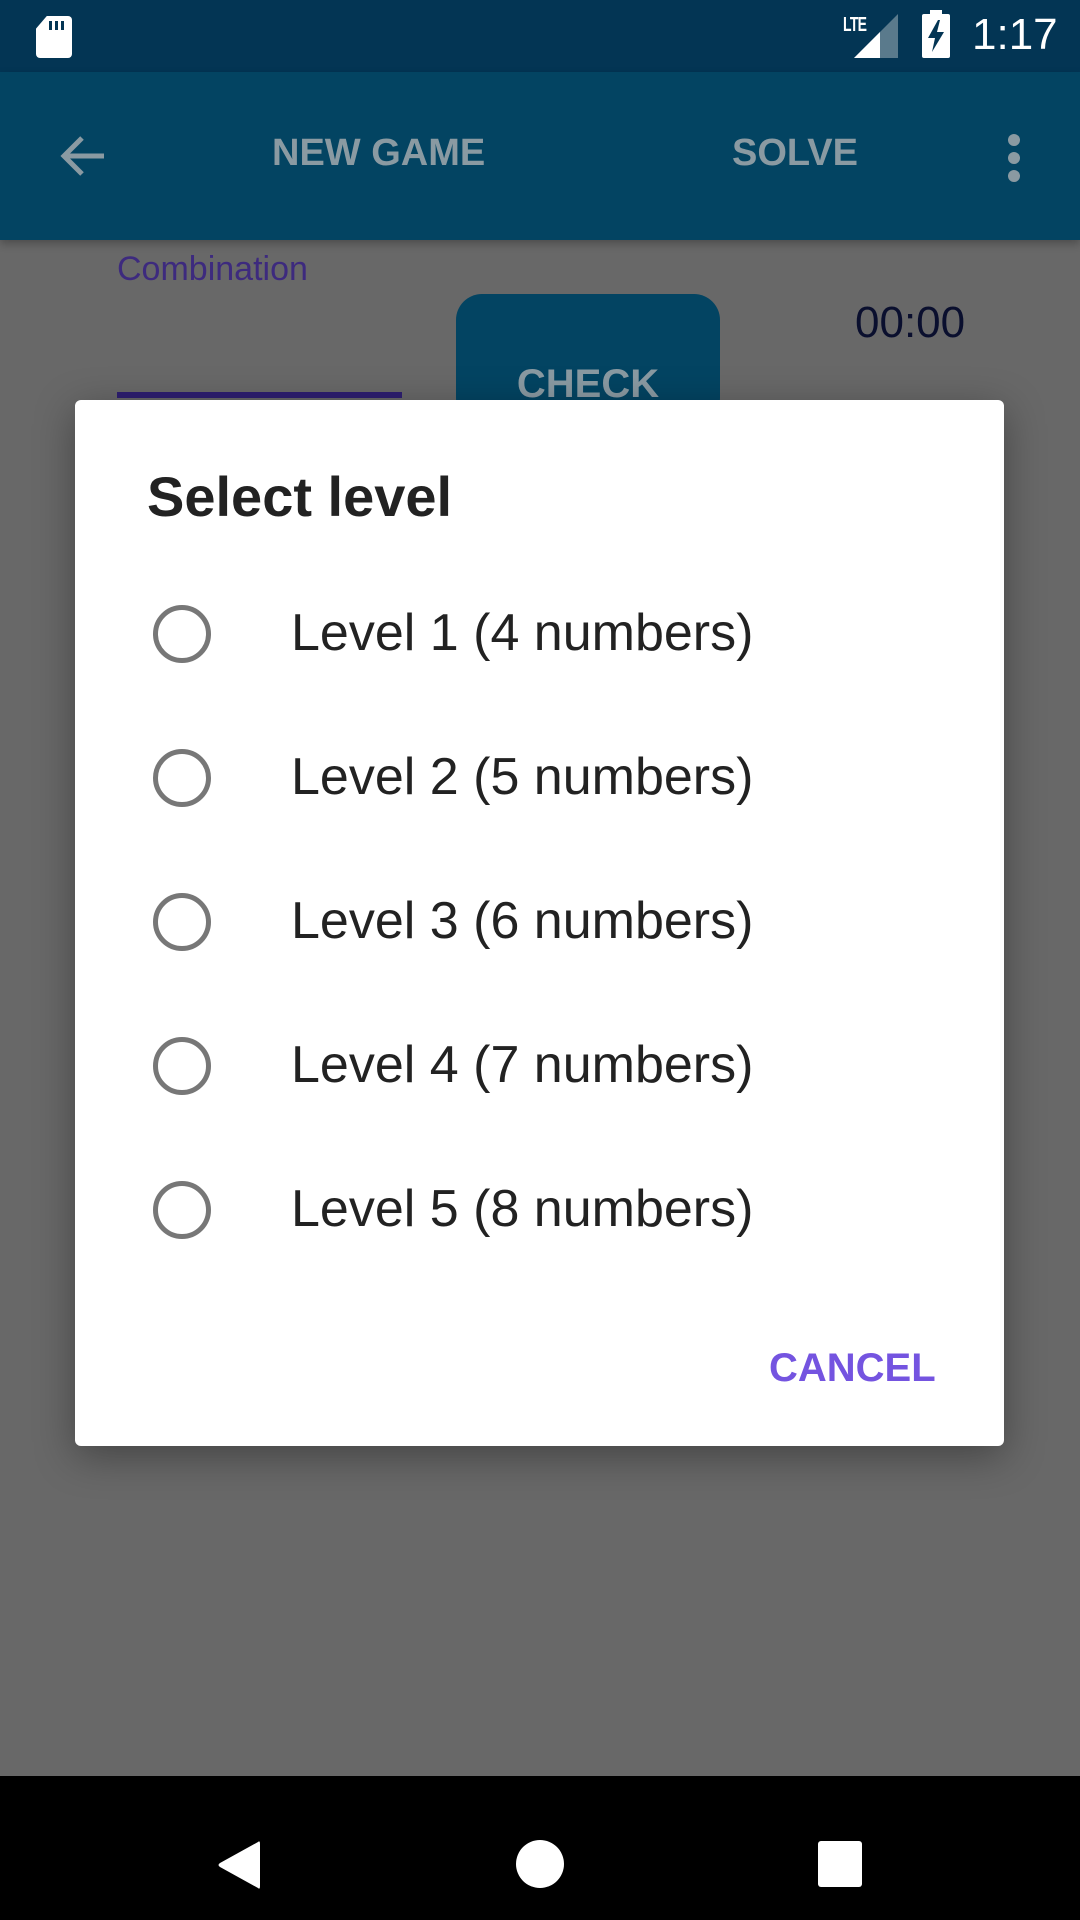 This screenshot has width=1080, height=1920. What do you see at coordinates (540, 156) in the screenshot?
I see `app-bar: NEW GAME SOLVE` at bounding box center [540, 156].